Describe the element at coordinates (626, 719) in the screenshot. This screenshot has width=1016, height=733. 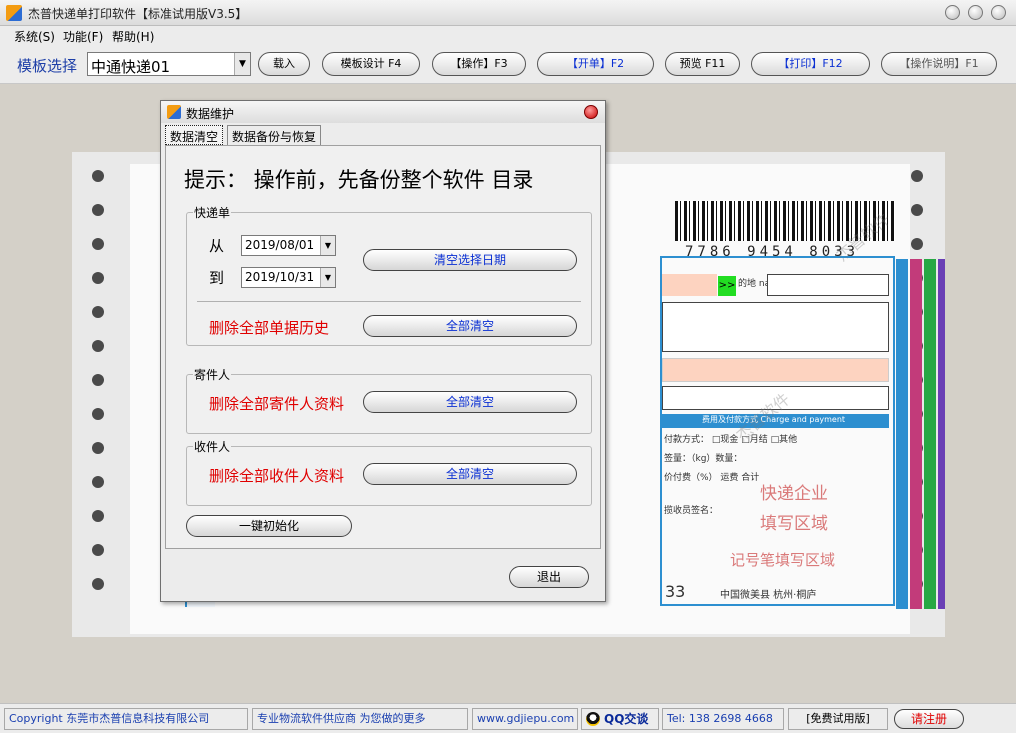
I see `qq-label: QQ交谈` at that location.